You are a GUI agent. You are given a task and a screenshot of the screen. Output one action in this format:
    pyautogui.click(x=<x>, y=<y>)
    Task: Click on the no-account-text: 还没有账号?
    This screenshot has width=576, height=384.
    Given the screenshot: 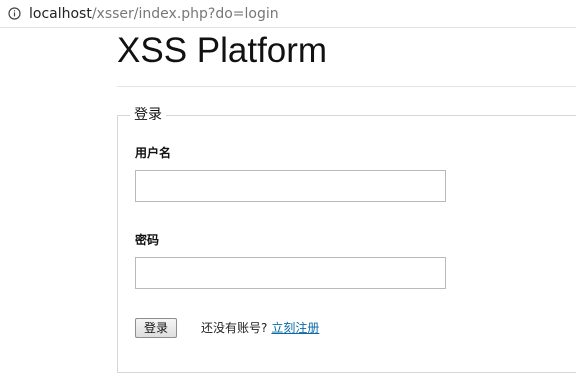 What is the action you would take?
    pyautogui.click(x=234, y=328)
    